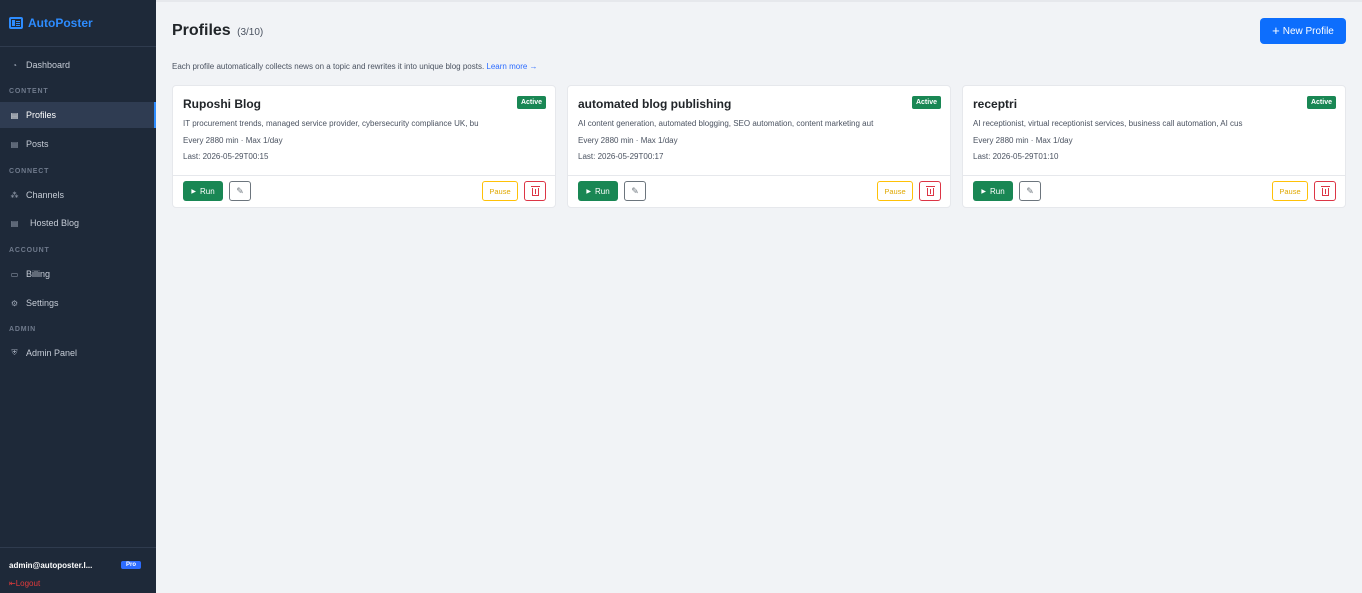 Image resolution: width=1362 pixels, height=593 pixels. I want to click on logout-link: ⇤Logout, so click(24, 583).